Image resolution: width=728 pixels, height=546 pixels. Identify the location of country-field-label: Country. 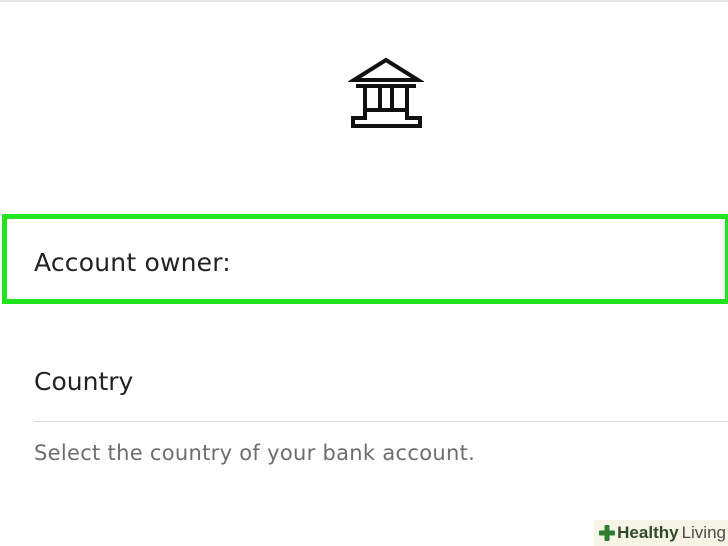
(84, 381).